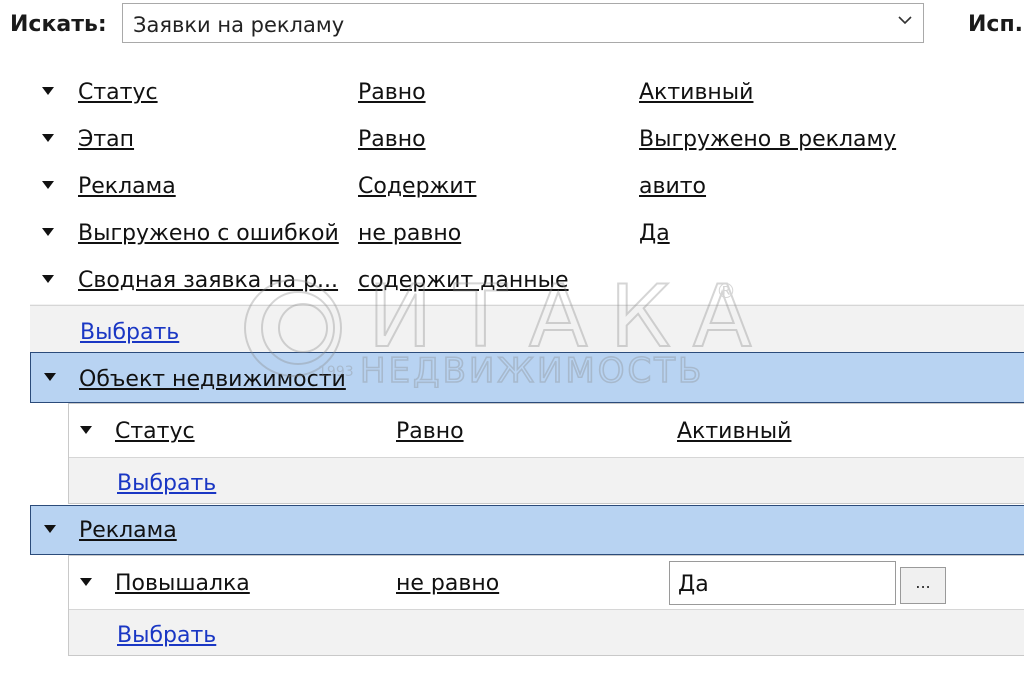 The image size is (1024, 684). I want to click on filter-field: Выгружено с ошибкой, so click(208, 233).